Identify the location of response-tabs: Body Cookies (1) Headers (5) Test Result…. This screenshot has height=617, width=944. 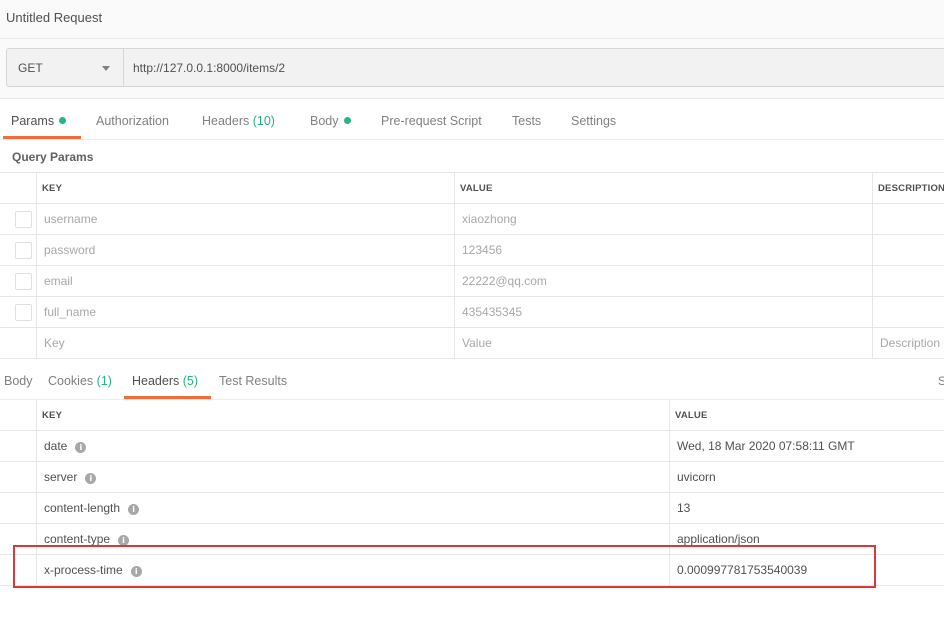
(472, 382).